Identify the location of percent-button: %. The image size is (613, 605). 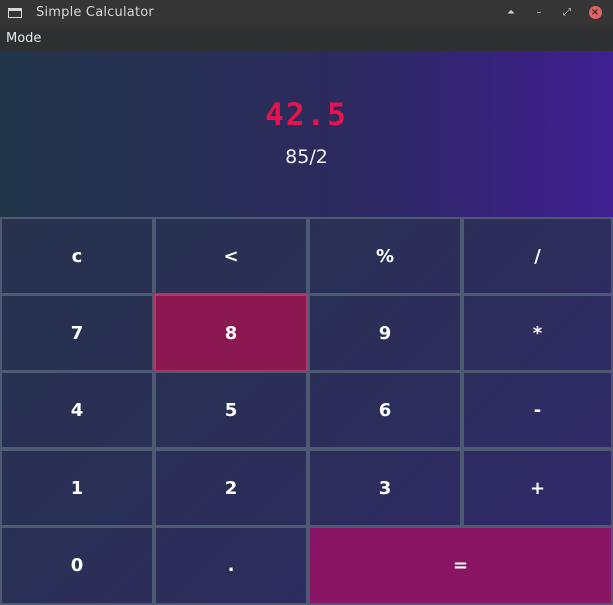
(385, 256).